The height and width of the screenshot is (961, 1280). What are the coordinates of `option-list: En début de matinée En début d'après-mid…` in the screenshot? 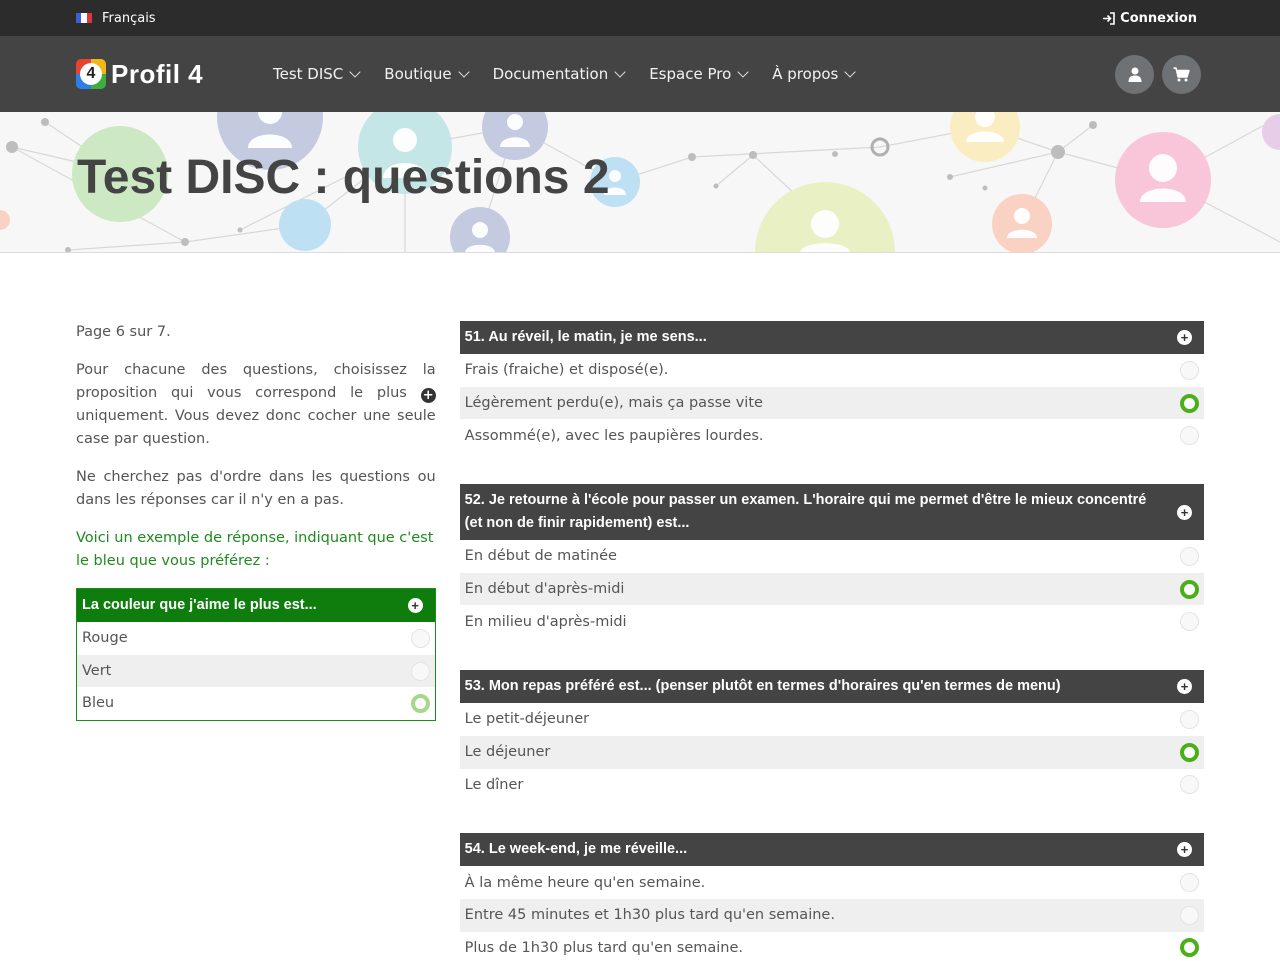 It's located at (831, 589).